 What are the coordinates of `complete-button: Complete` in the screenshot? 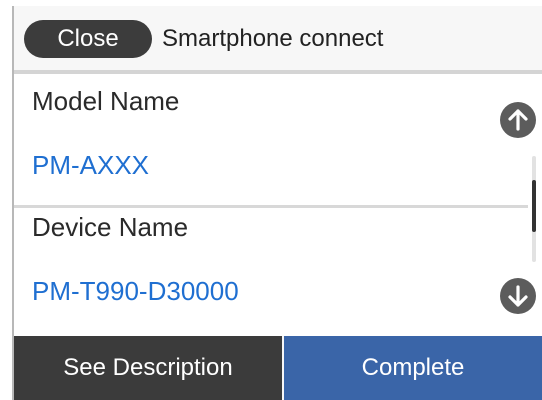 It's located at (413, 368).